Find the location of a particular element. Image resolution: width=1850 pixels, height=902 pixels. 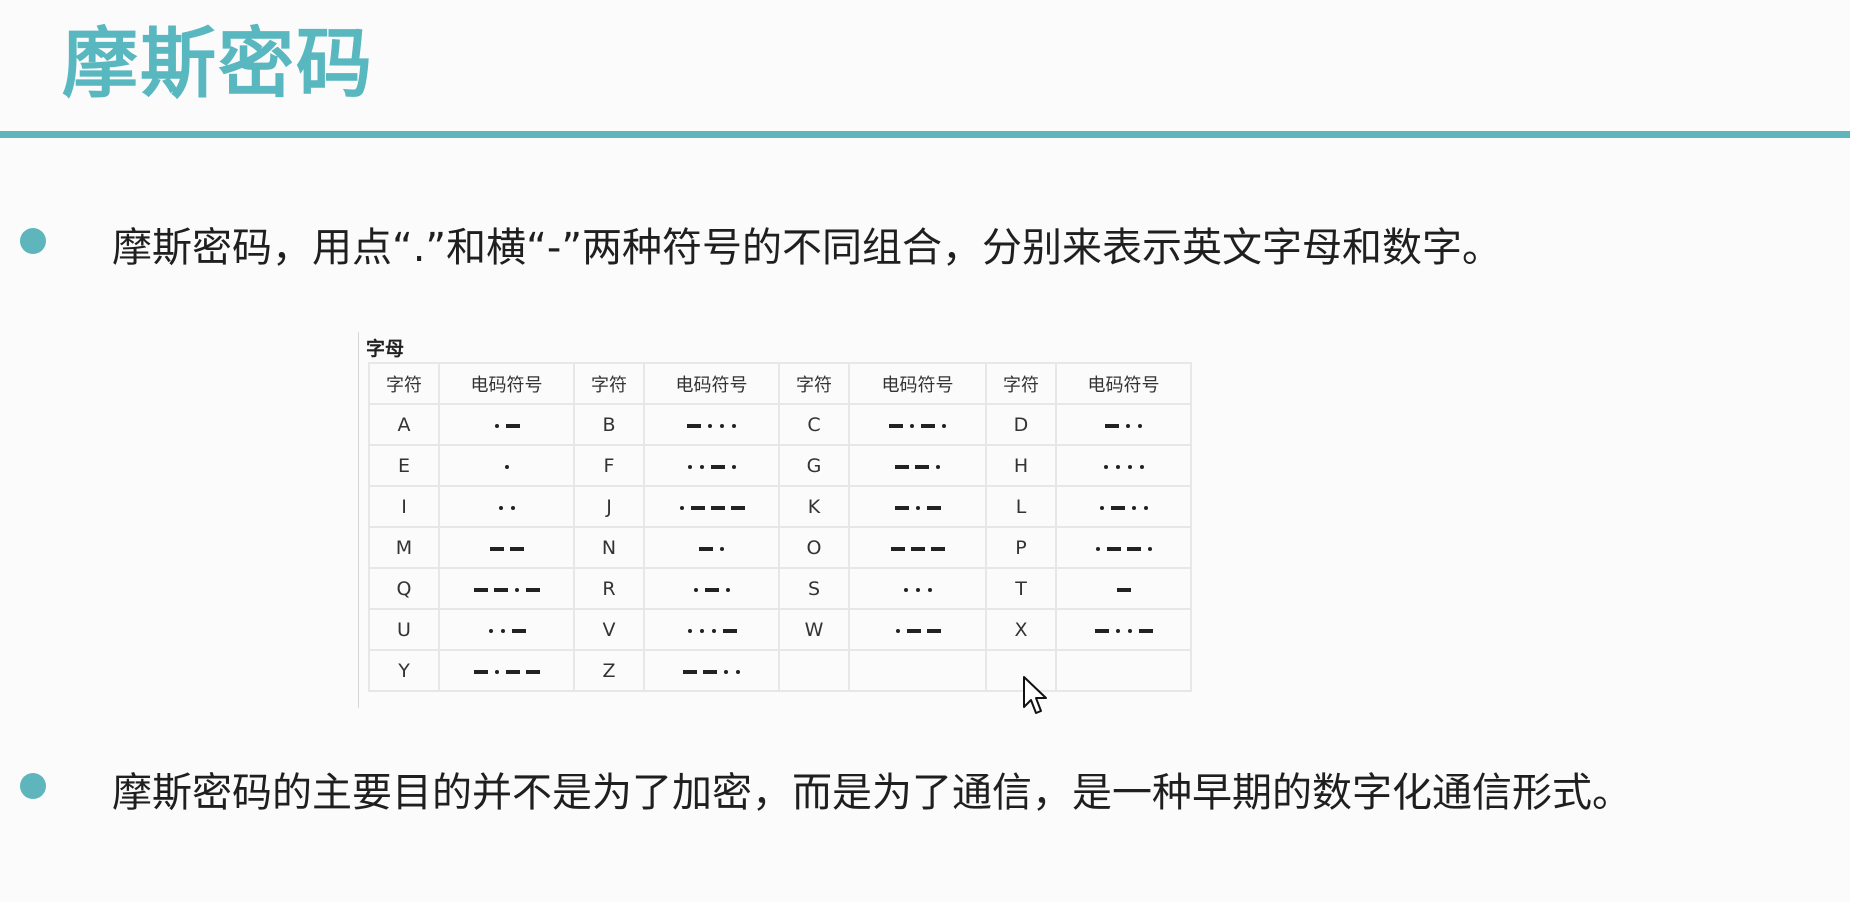

char-cell is located at coordinates (814, 670).